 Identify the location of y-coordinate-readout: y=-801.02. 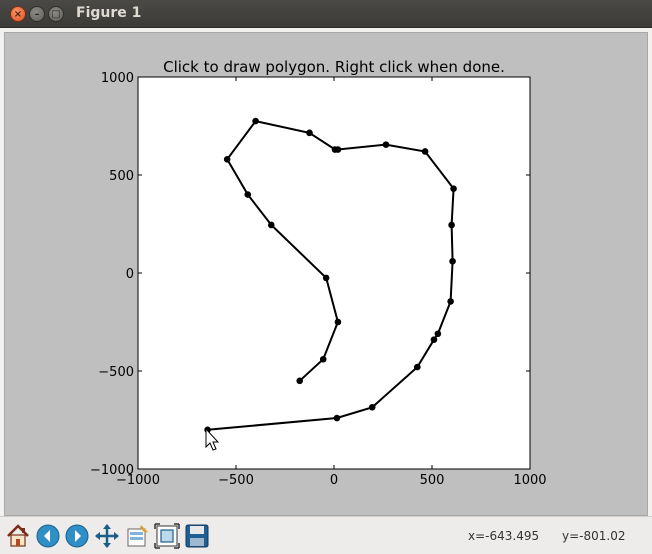
(594, 536).